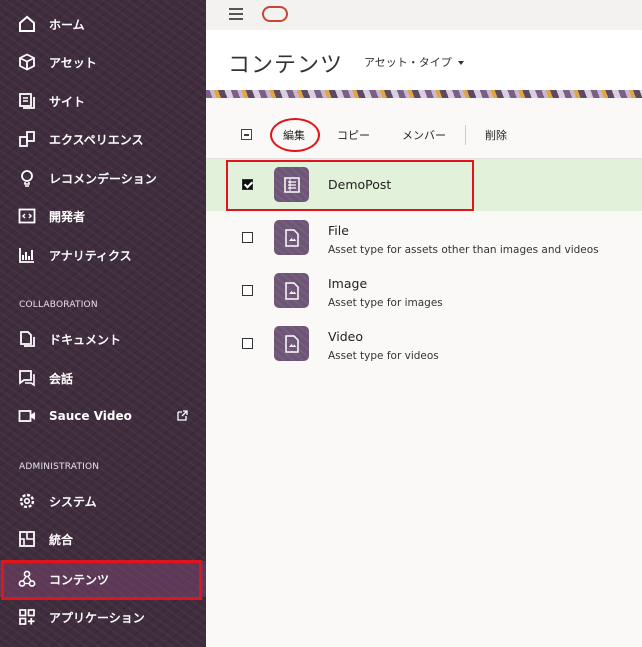  I want to click on asset-type-dropdown: アセット・タイプ, so click(414, 62).